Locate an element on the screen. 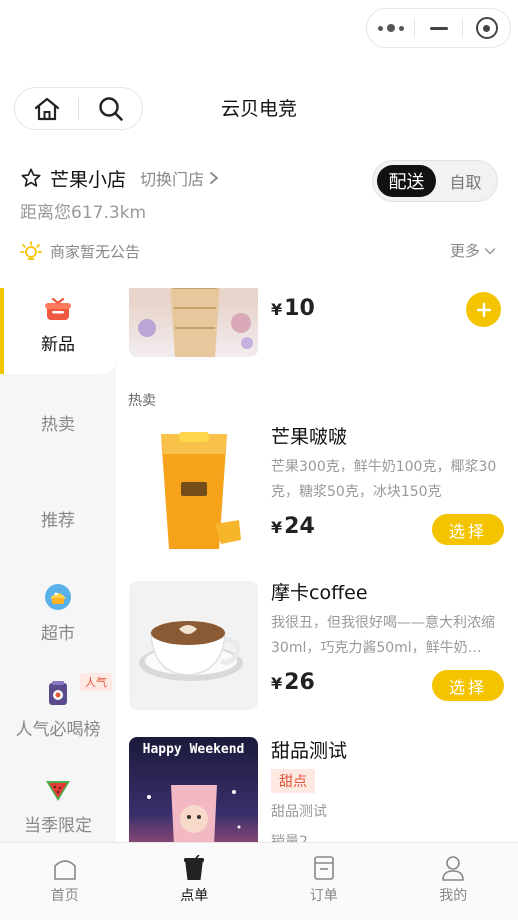 The image size is (518, 920). product-name: 甜品测试 is located at coordinates (309, 751).